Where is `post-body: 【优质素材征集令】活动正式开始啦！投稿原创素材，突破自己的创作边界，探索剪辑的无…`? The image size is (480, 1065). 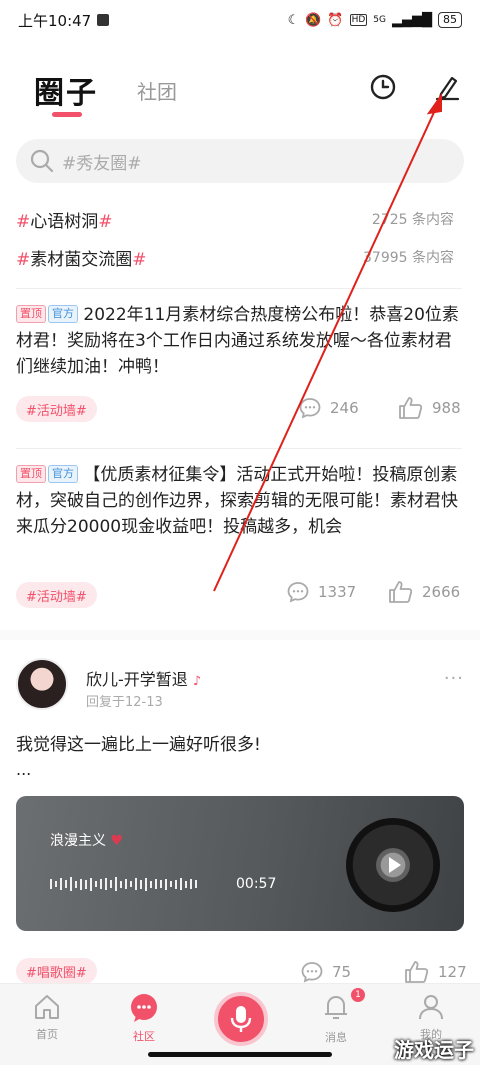 post-body: 【优质素材征集令】活动正式开始啦！投稿原创素材，突破自己的创作边界，探索剪辑的无… is located at coordinates (237, 501).